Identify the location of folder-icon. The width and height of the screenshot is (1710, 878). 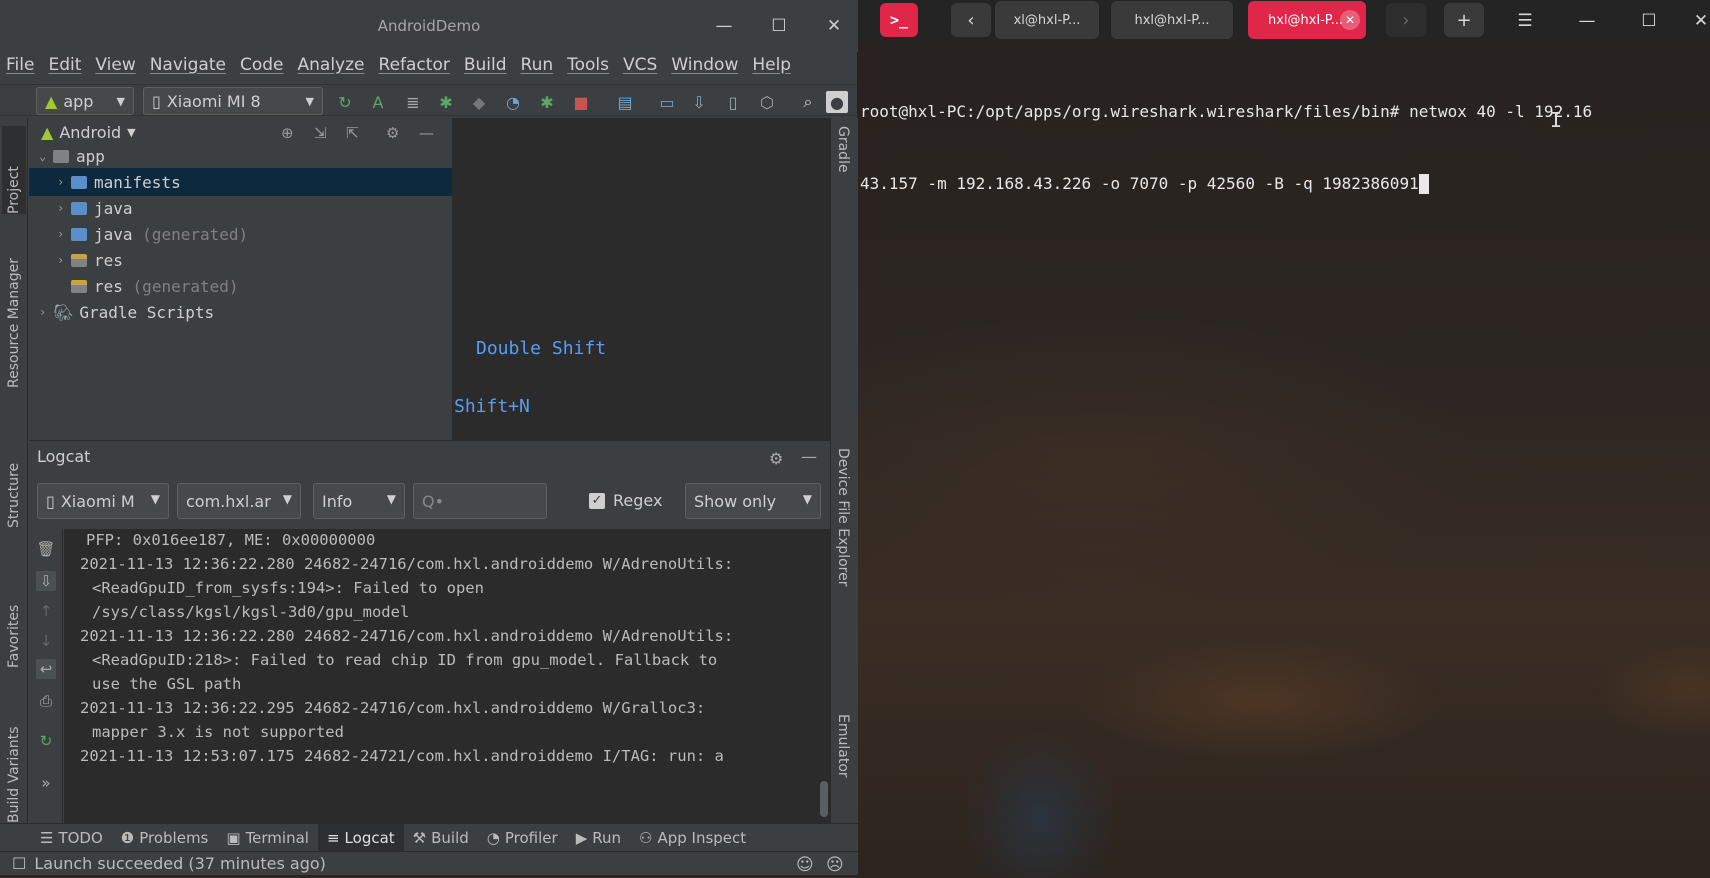
(79, 208).